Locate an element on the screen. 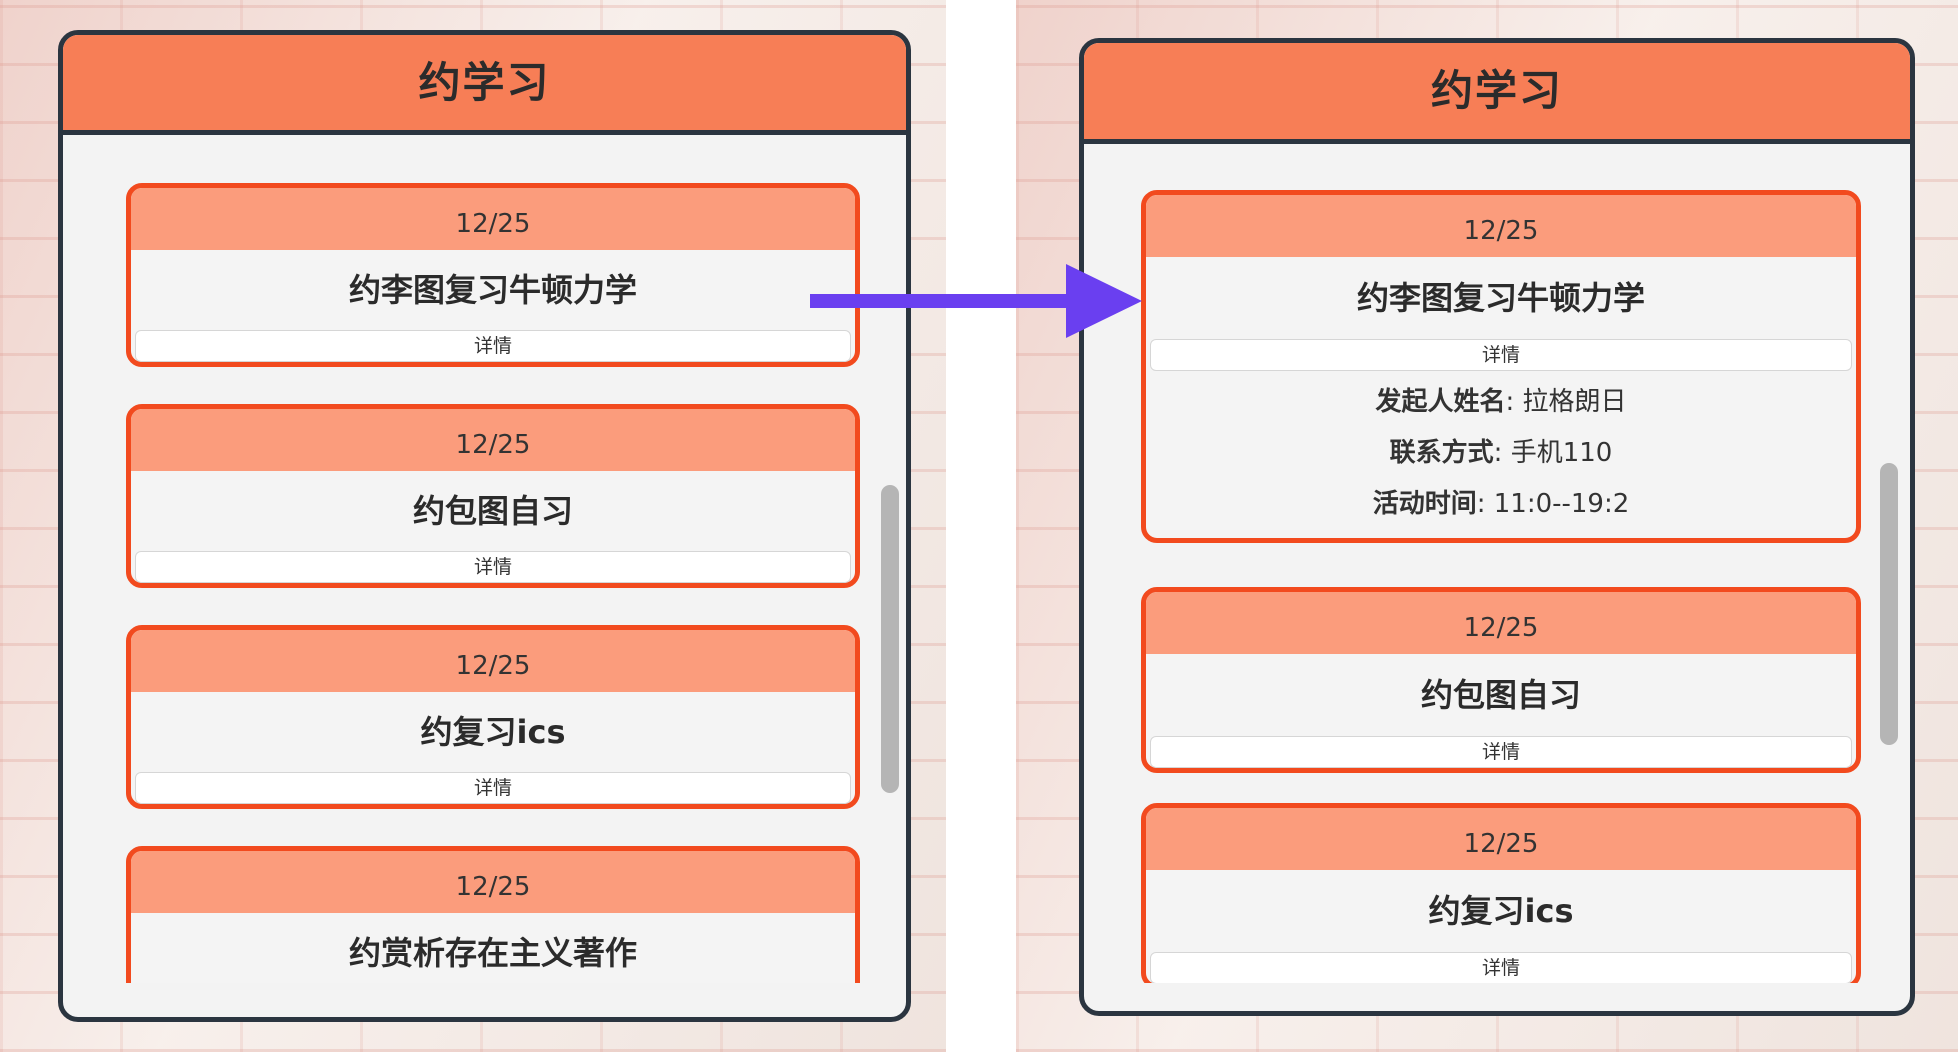  transition-arrow-icon is located at coordinates (976, 301).